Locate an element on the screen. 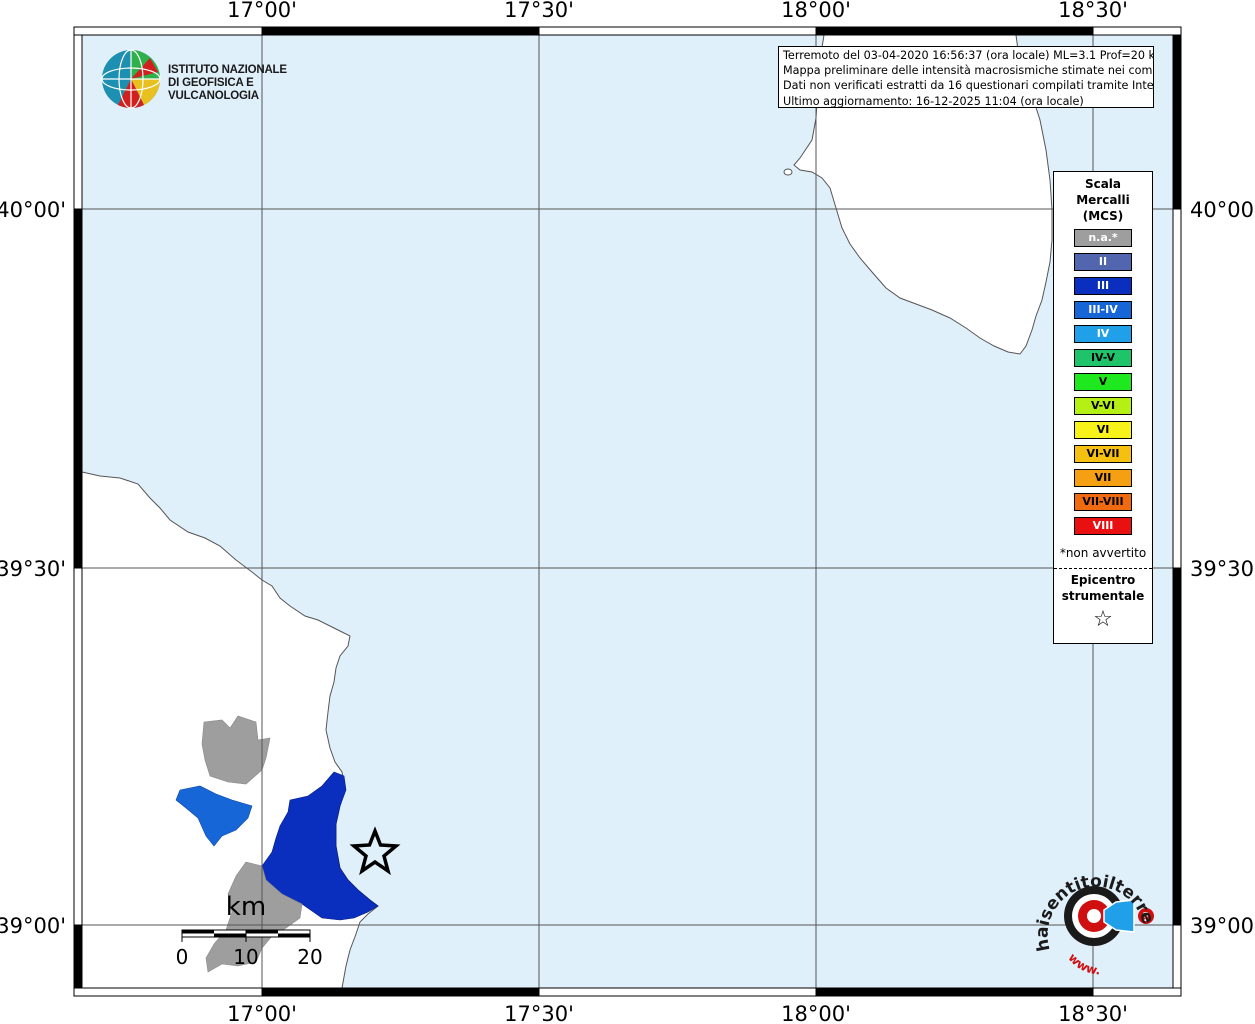 This screenshot has height=1024, width=1255. lon-label-top-2: 17°30' is located at coordinates (539, 11).